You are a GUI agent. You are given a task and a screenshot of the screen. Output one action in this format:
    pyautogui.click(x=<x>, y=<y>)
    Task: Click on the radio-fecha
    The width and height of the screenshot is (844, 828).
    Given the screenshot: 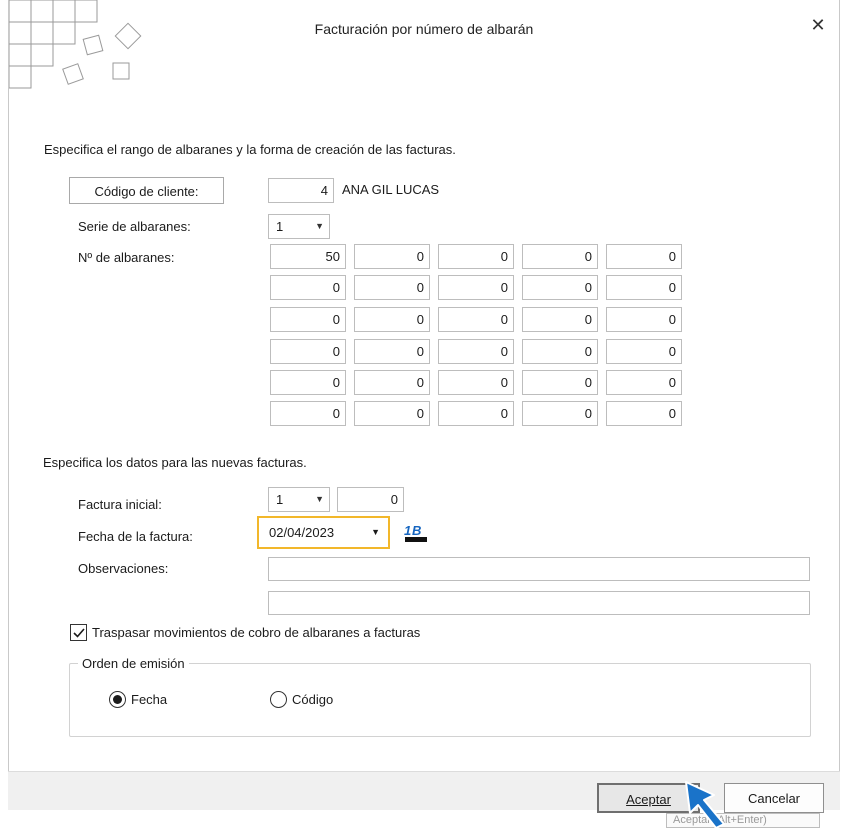 What is the action you would take?
    pyautogui.click(x=117, y=699)
    